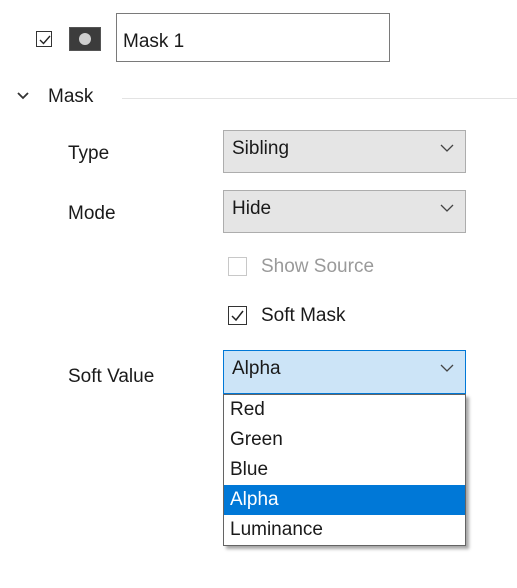  What do you see at coordinates (252, 208) in the screenshot?
I see `mode-select-value: Hide` at bounding box center [252, 208].